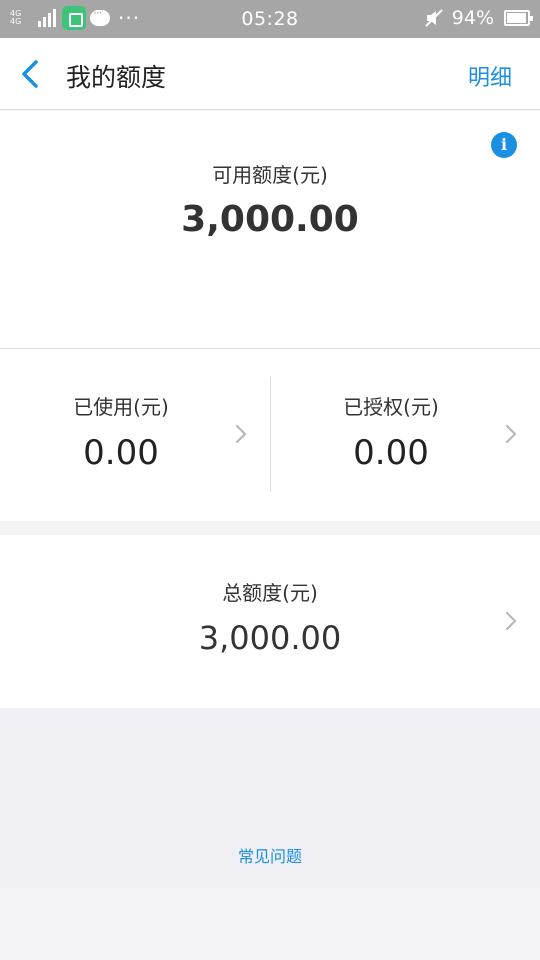  Describe the element at coordinates (270, 855) in the screenshot. I see `faq-link: 常见问题` at that location.